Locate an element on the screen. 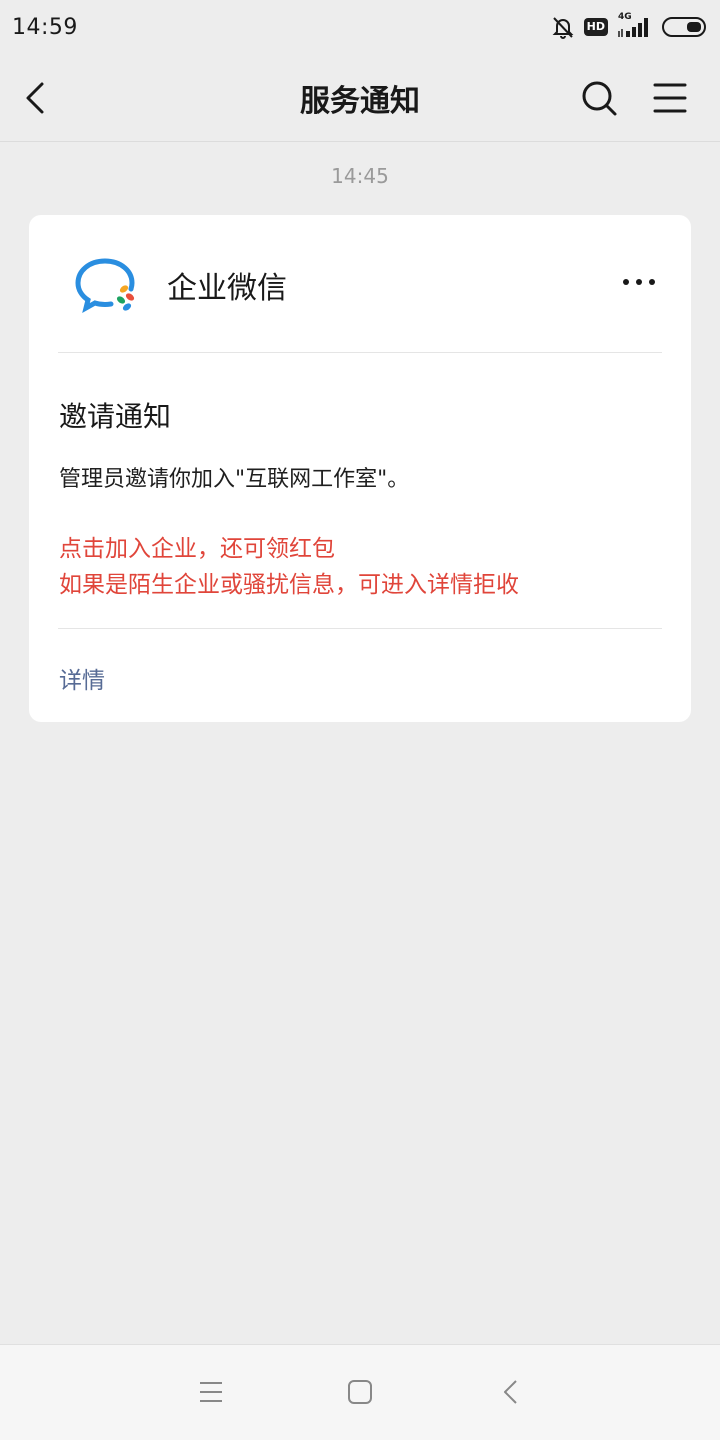  message-timestamp: 14:45 is located at coordinates (360, 176).